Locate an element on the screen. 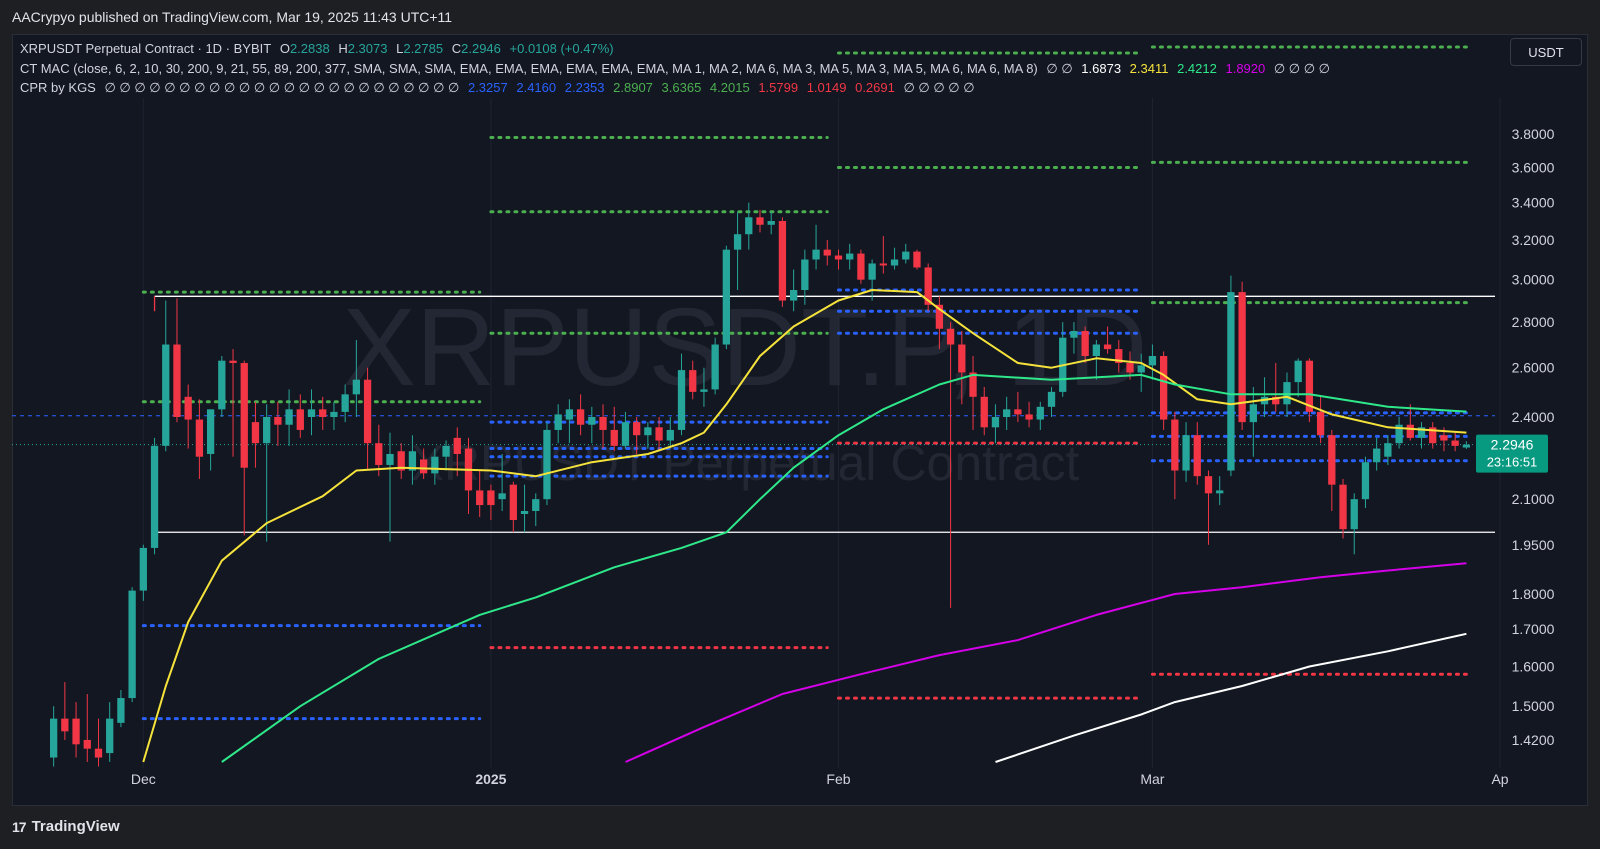 The image size is (1600, 849). low-value: 2.2785 is located at coordinates (423, 48).